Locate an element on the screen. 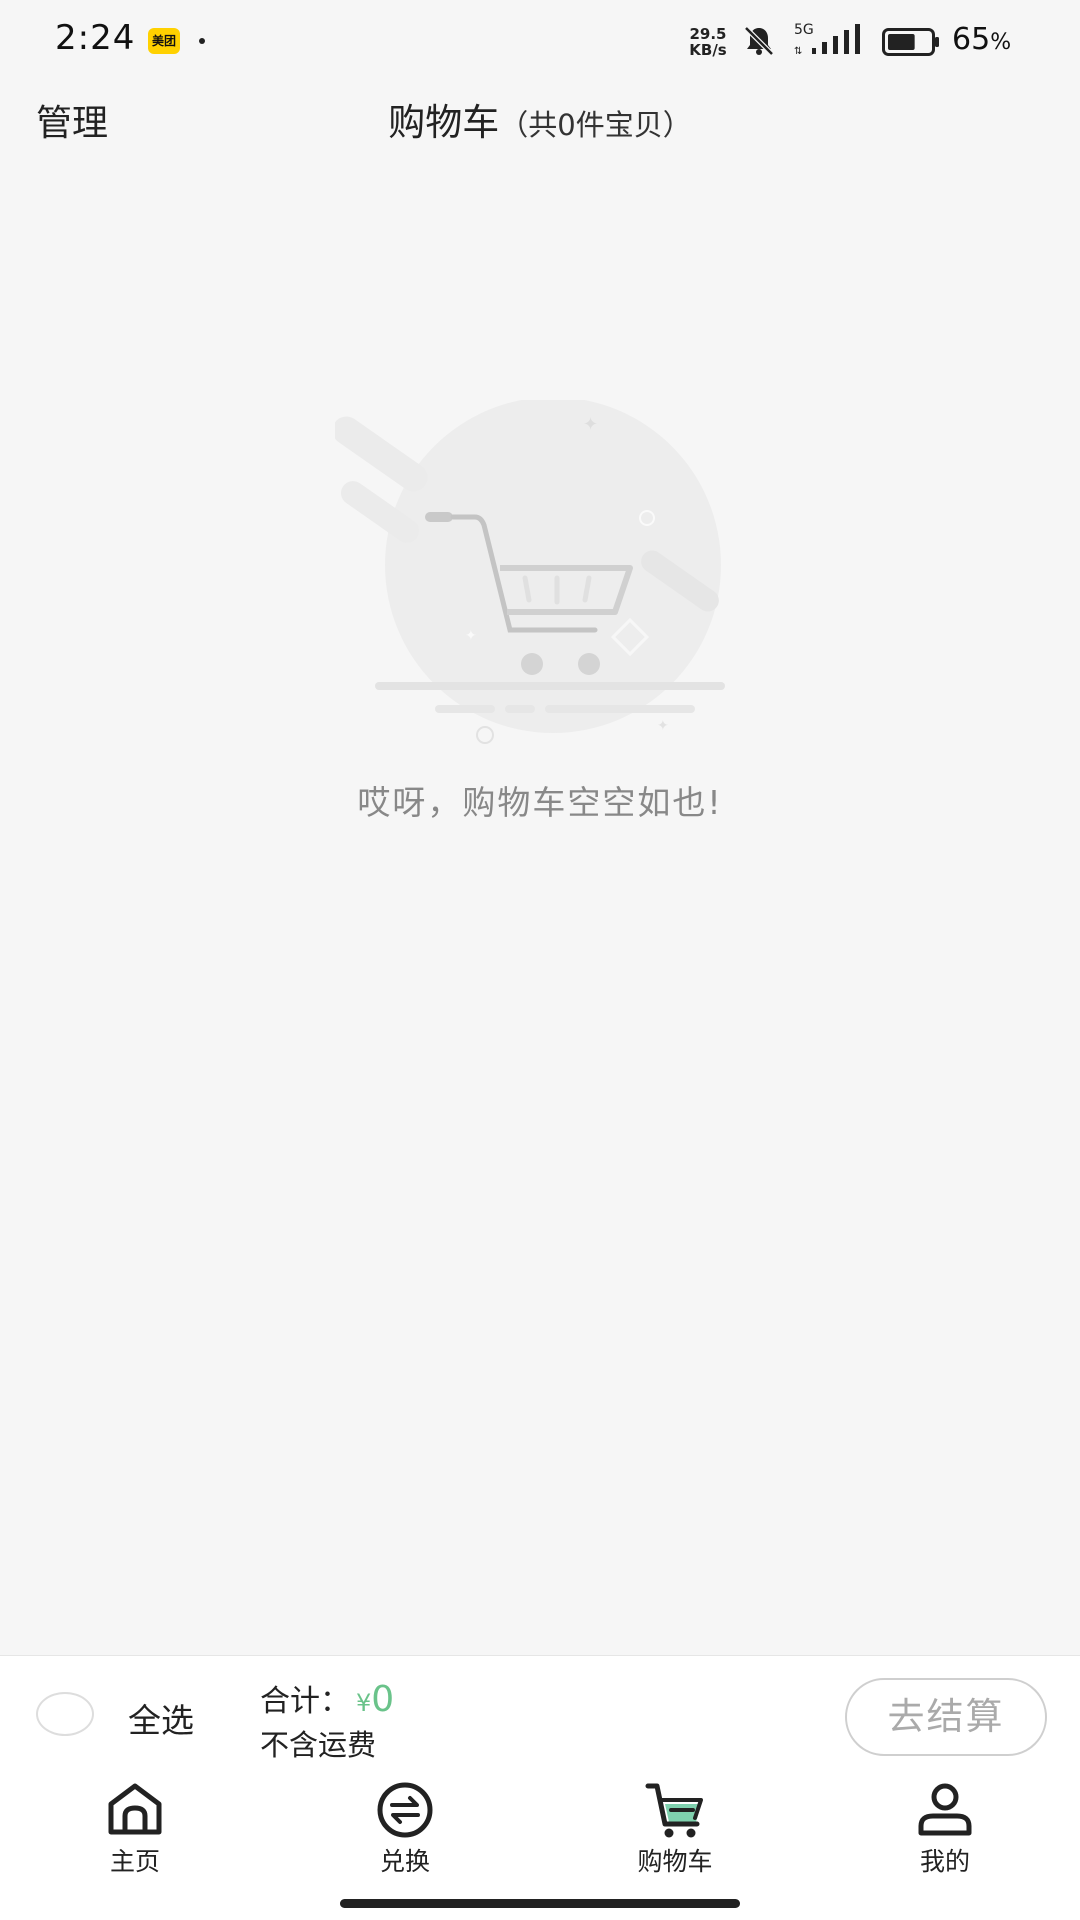  network-speed-unit: KB/s is located at coordinates (708, 50).